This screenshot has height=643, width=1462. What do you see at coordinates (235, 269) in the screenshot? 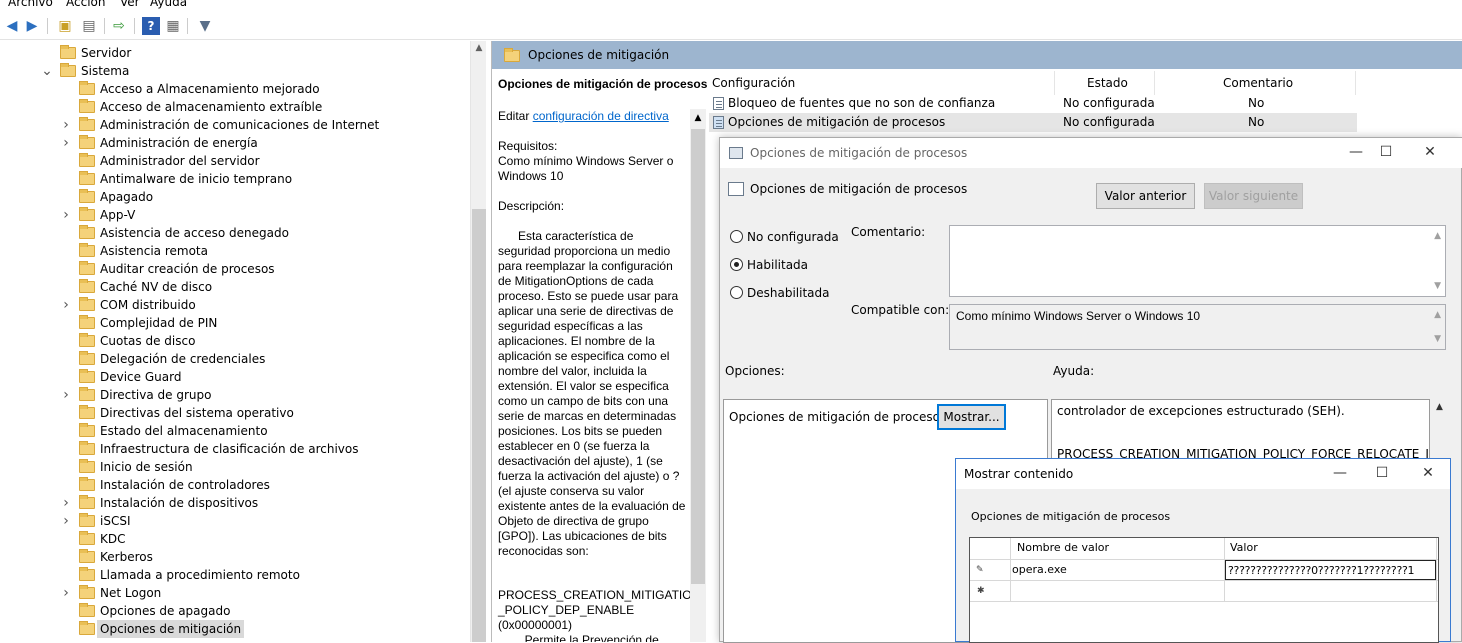
I see `tree-item: Auditar creación de procesos` at bounding box center [235, 269].